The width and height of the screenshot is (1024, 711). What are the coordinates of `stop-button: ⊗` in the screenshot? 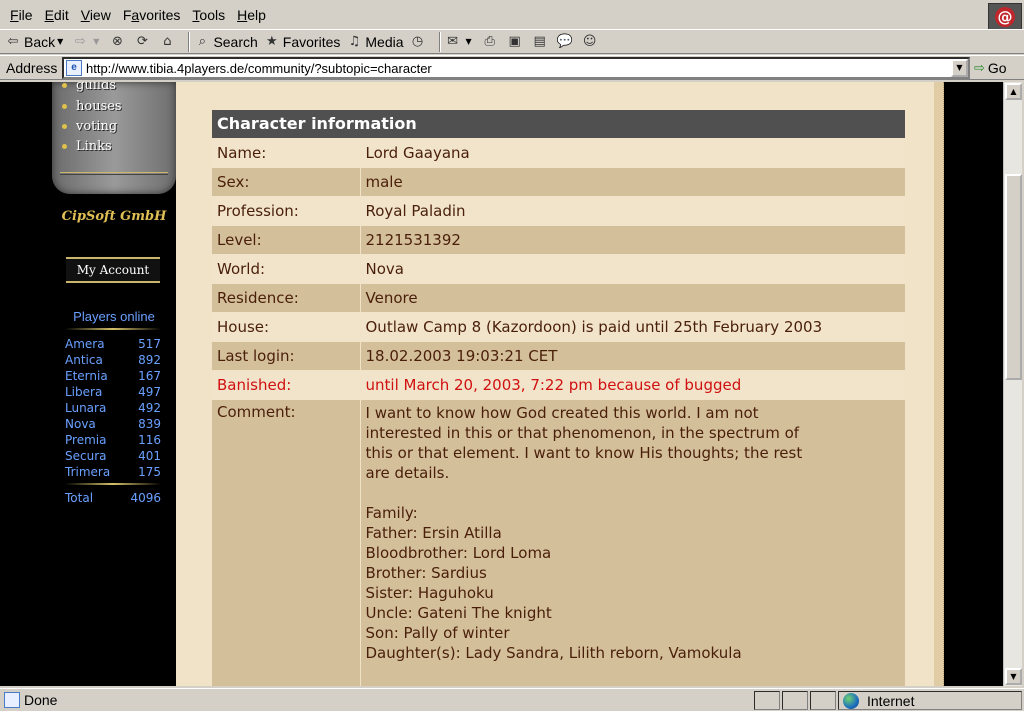 It's located at (118, 42).